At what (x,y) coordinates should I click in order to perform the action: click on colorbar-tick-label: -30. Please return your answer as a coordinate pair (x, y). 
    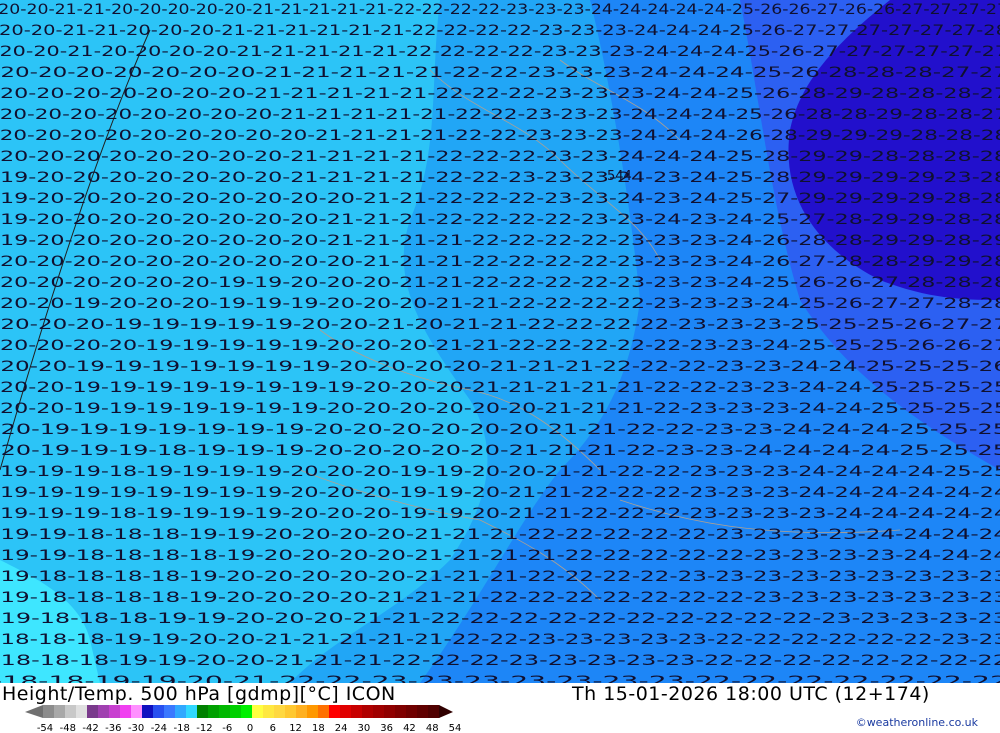
    Looking at the image, I should click on (136, 728).